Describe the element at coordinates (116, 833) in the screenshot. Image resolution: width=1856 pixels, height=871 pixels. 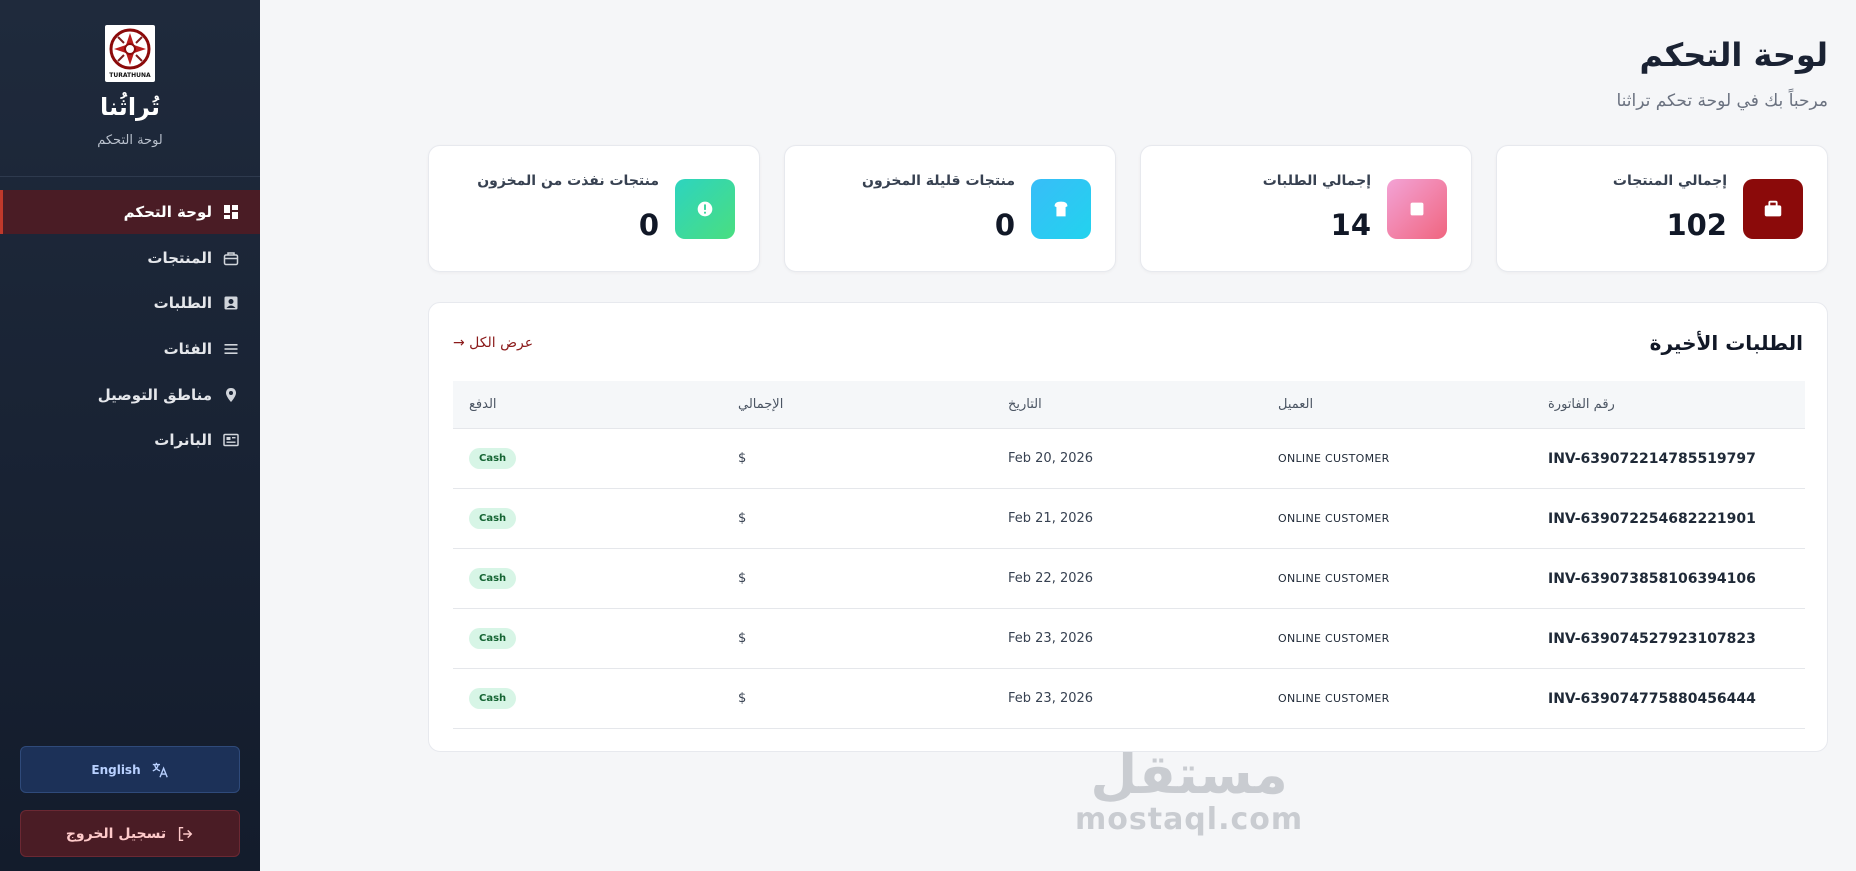
I see `logout-button-label: تسجيل الخروج` at that location.